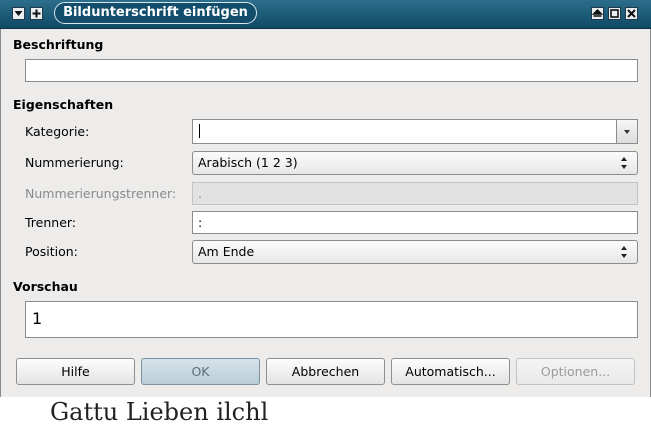  What do you see at coordinates (331, 70) in the screenshot?
I see `caption-input` at bounding box center [331, 70].